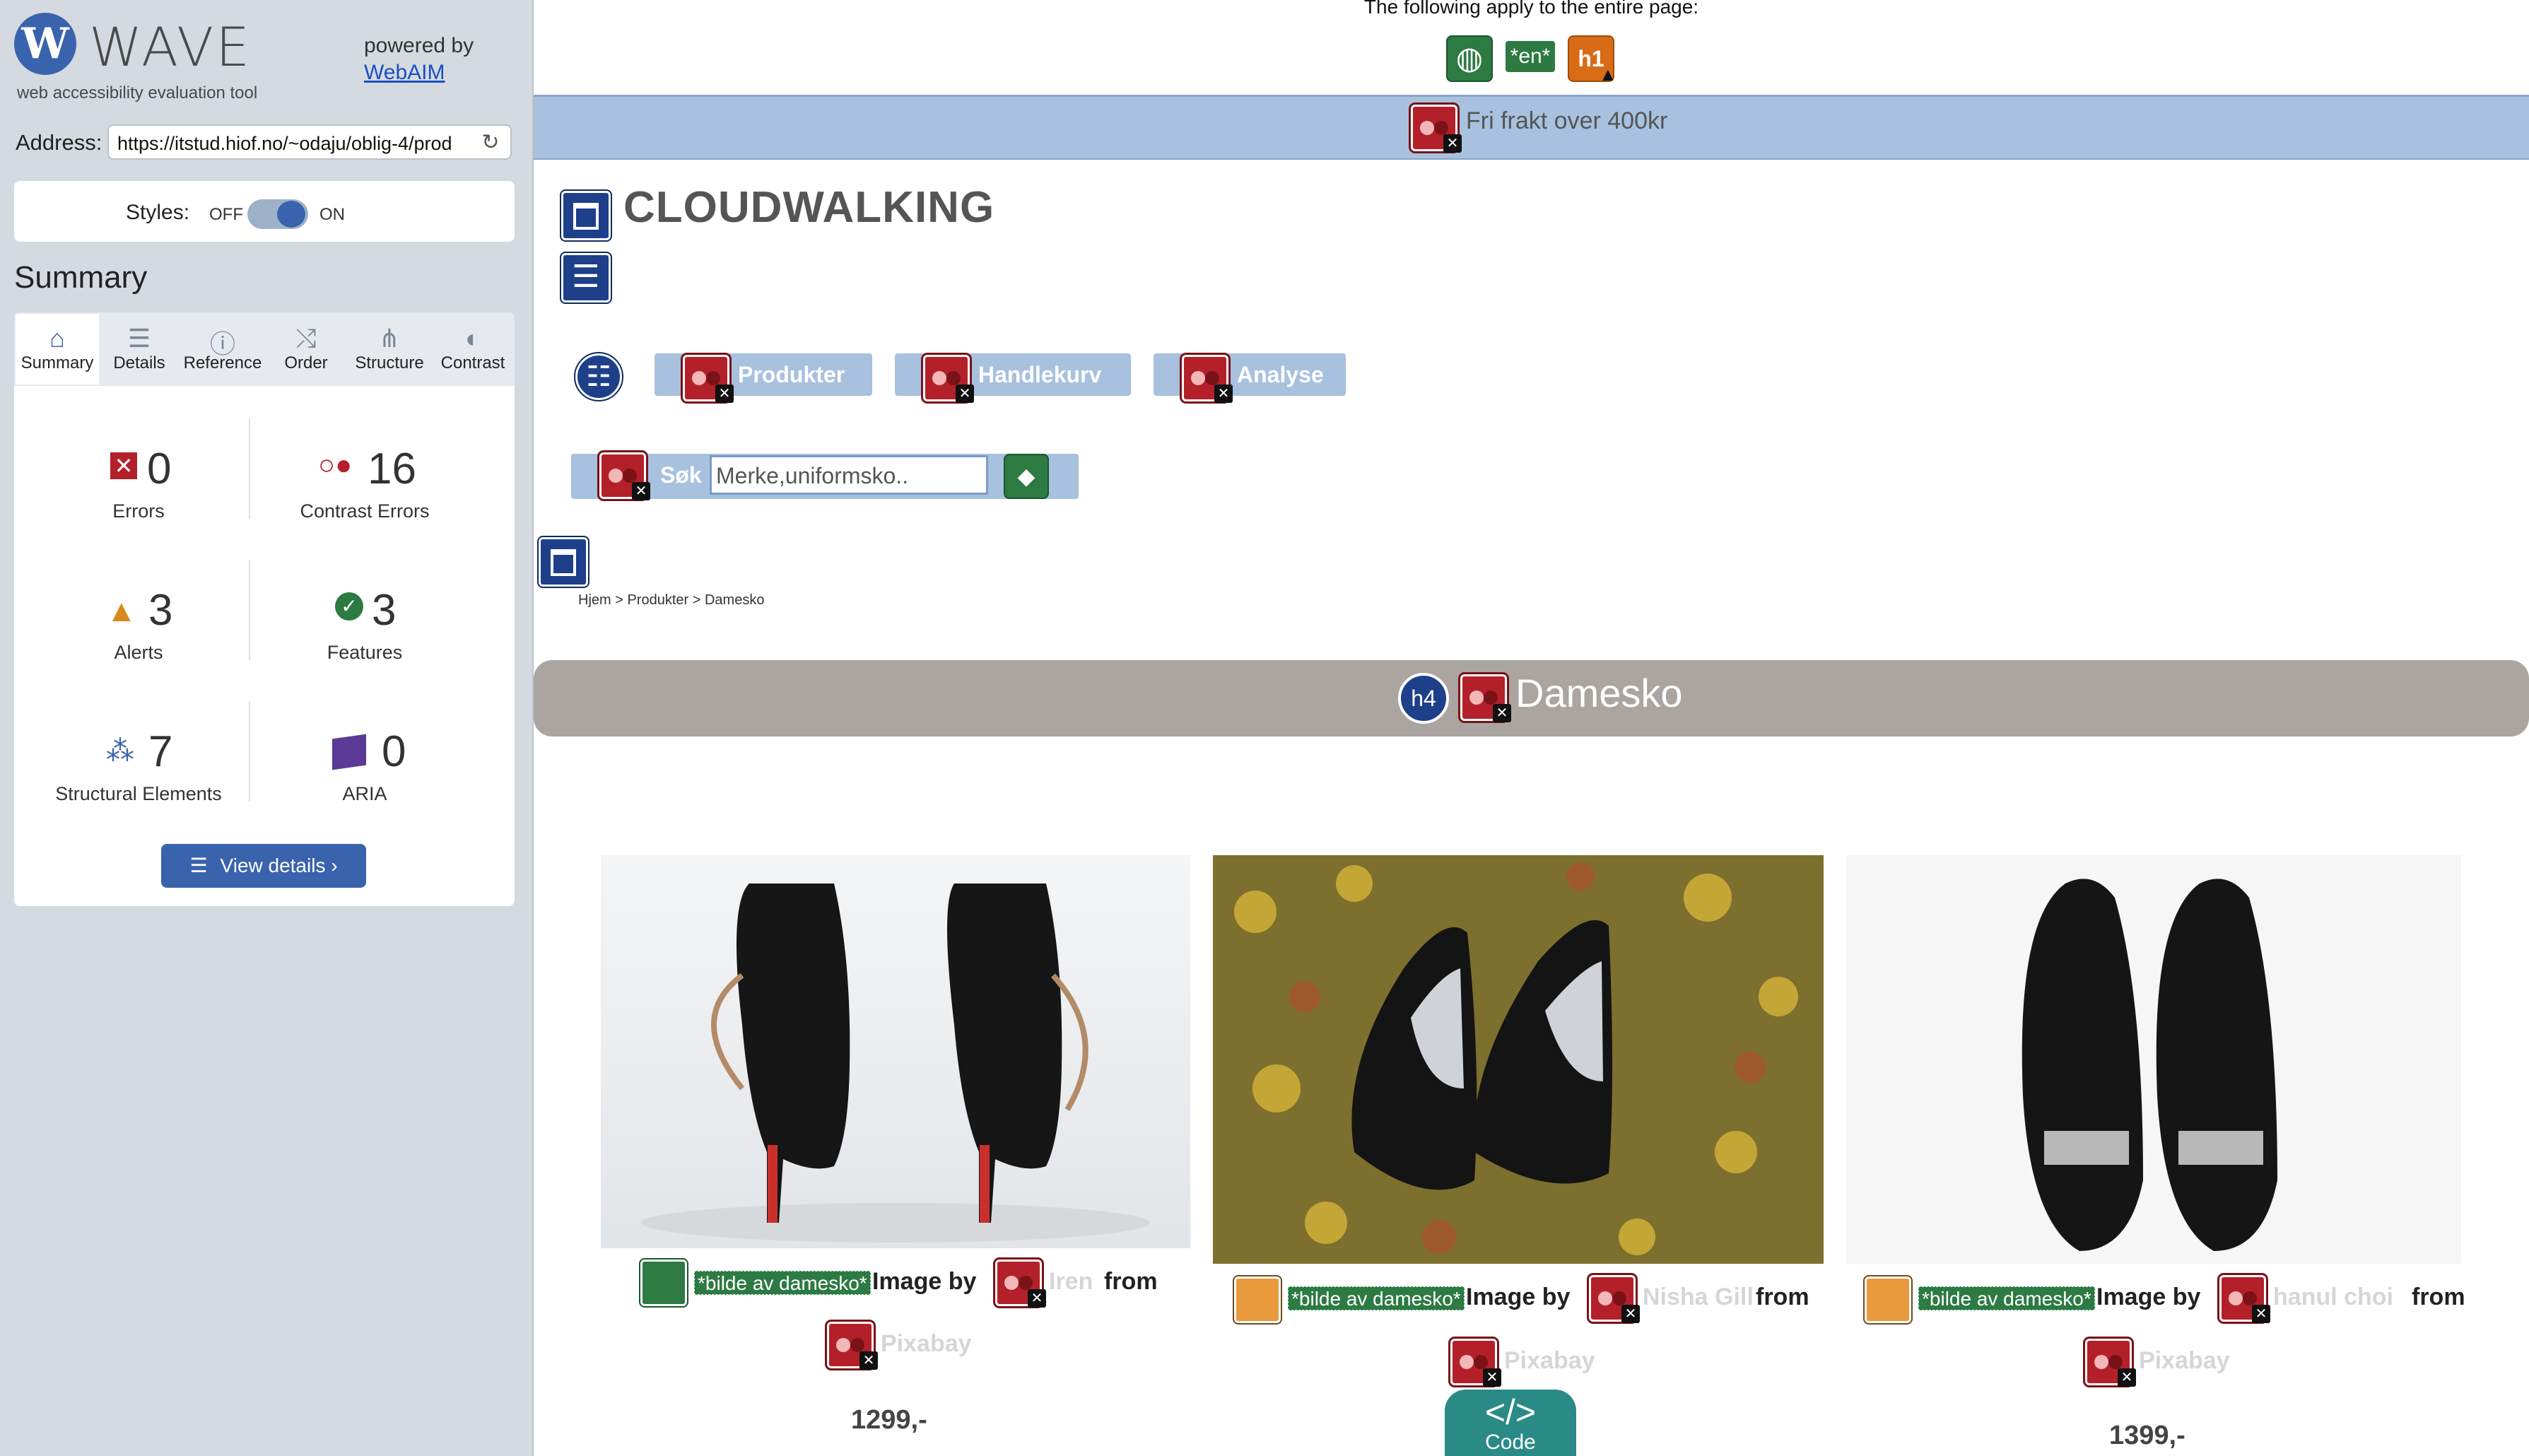 Image resolution: width=2529 pixels, height=1456 pixels. Describe the element at coordinates (222, 363) in the screenshot. I see `tab-reference-label: Reference` at that location.